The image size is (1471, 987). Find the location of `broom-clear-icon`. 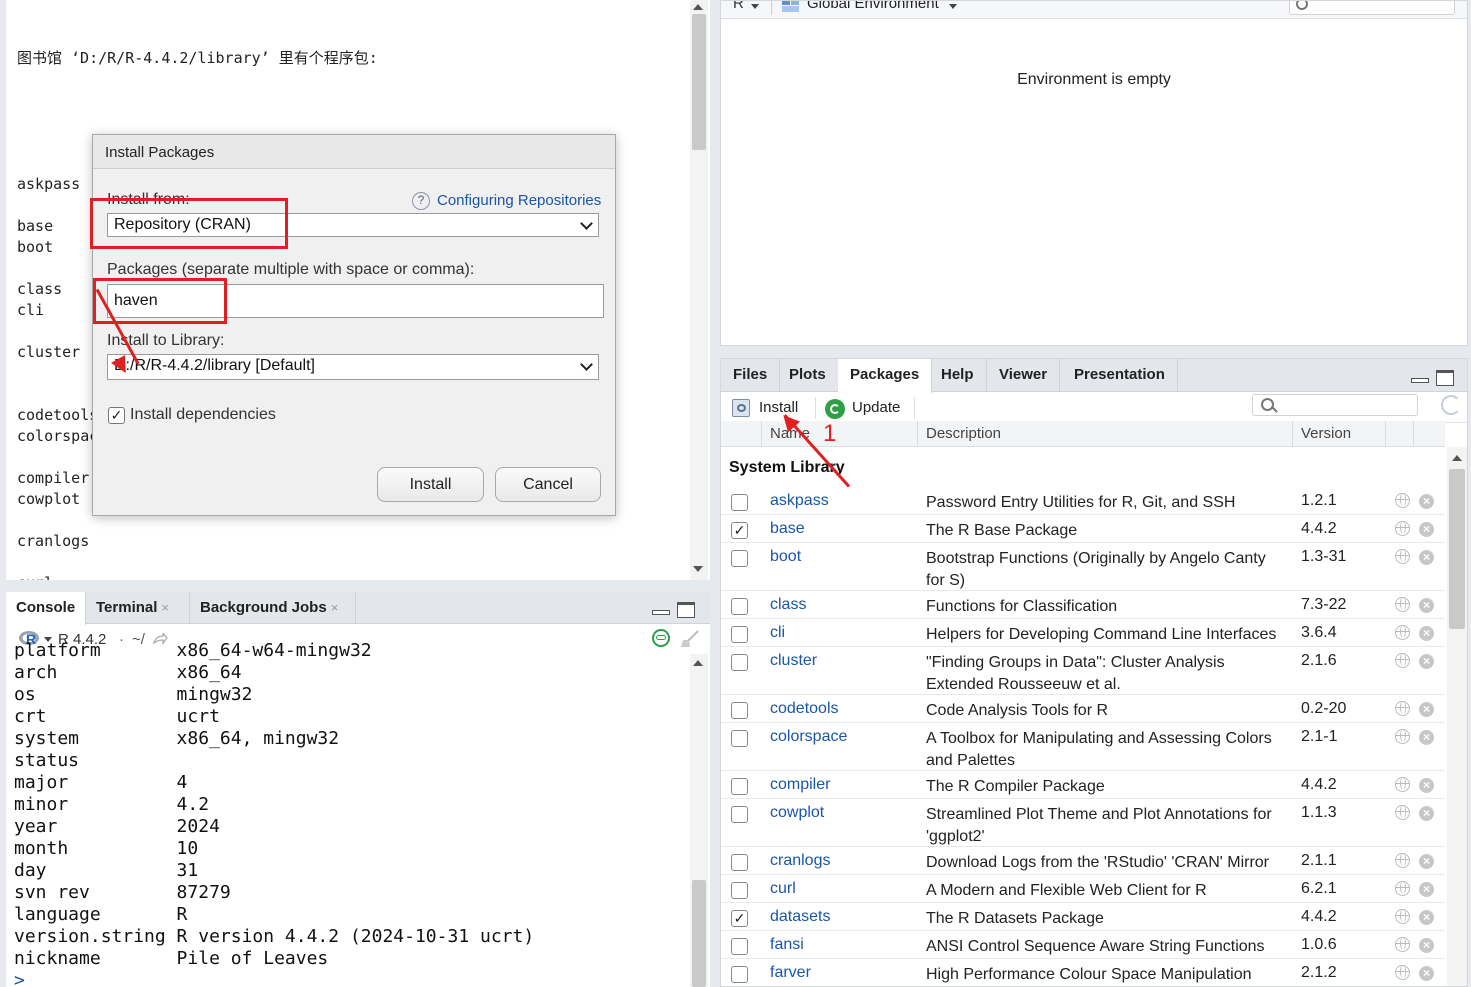

broom-clear-icon is located at coordinates (690, 639).